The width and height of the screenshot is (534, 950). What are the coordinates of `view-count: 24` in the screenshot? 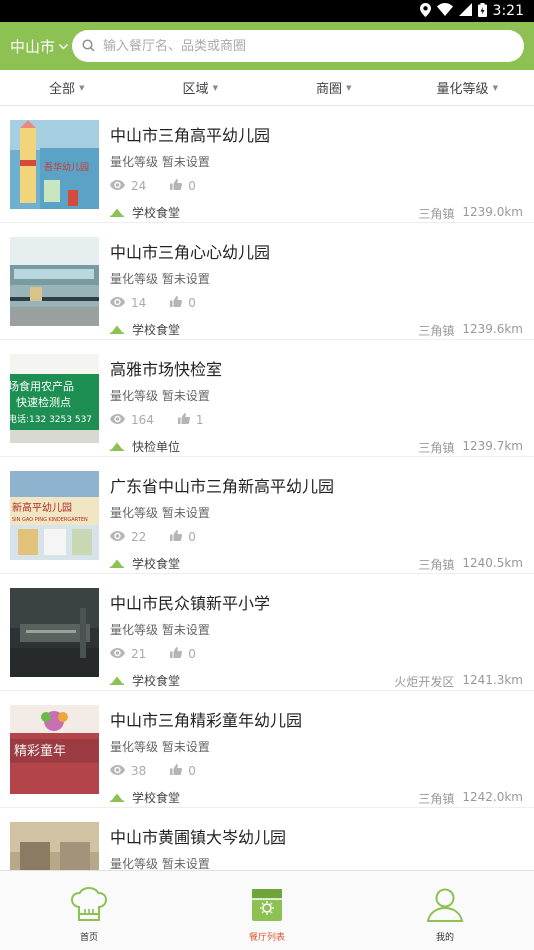 It's located at (139, 186).